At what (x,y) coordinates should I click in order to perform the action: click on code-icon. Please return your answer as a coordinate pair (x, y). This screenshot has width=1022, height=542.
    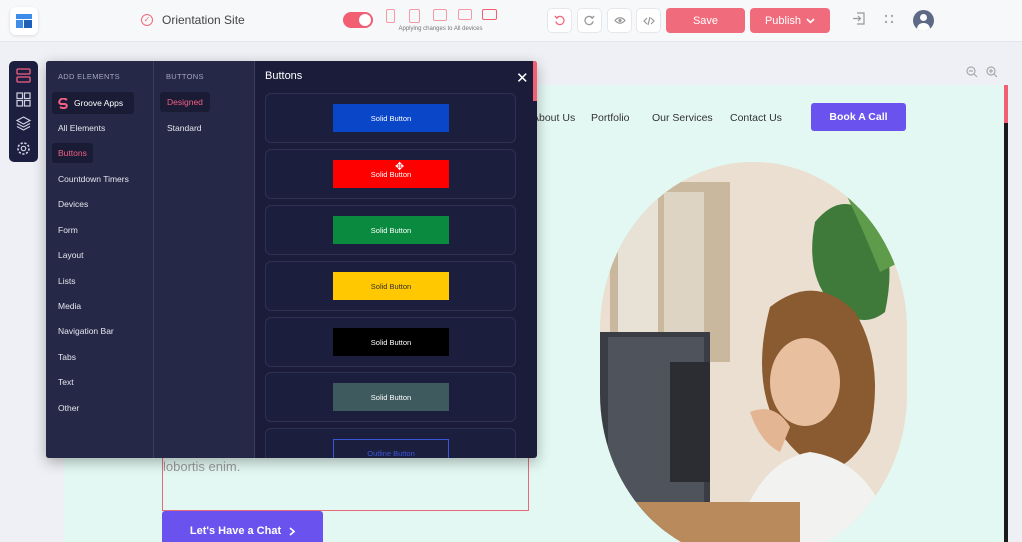
    Looking at the image, I should click on (648, 20).